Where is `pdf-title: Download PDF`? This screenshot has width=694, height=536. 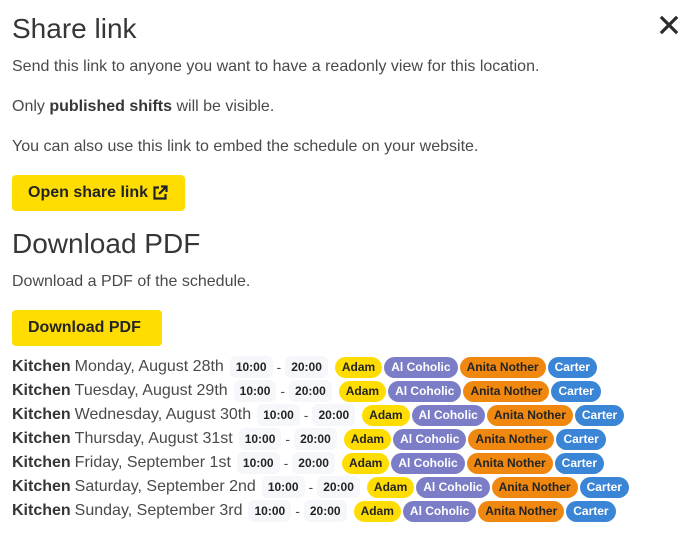
pdf-title: Download PDF is located at coordinates (106, 243).